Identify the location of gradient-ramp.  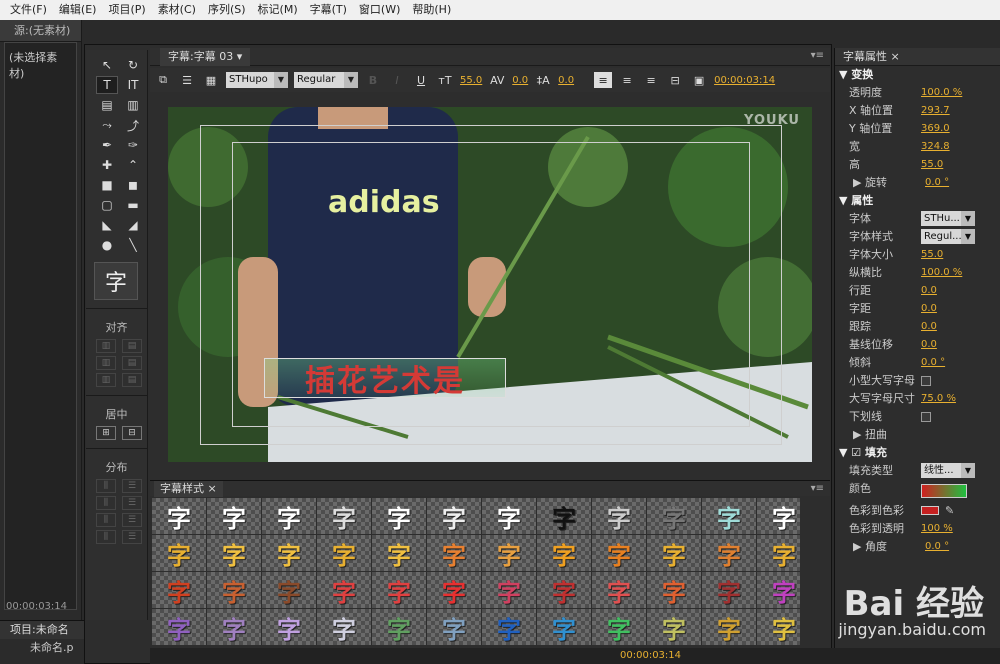
(944, 491).